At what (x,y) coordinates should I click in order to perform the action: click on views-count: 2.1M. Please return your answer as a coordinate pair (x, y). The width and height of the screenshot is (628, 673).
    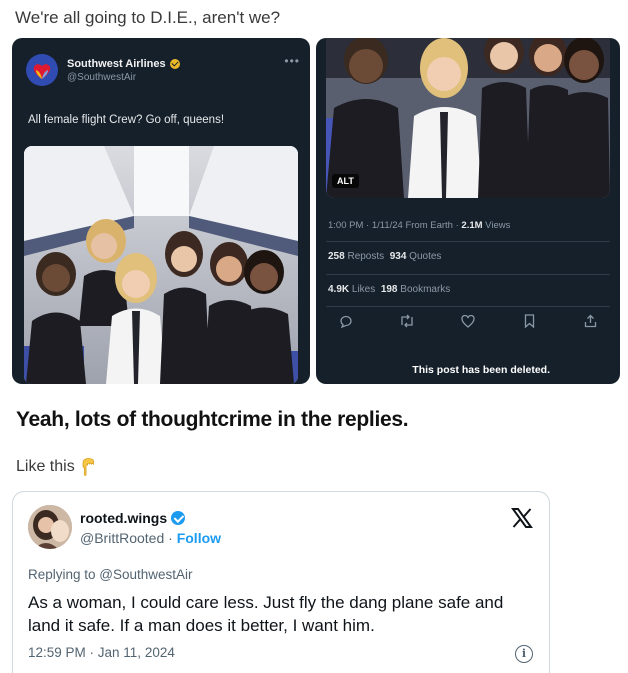
    Looking at the image, I should click on (472, 225).